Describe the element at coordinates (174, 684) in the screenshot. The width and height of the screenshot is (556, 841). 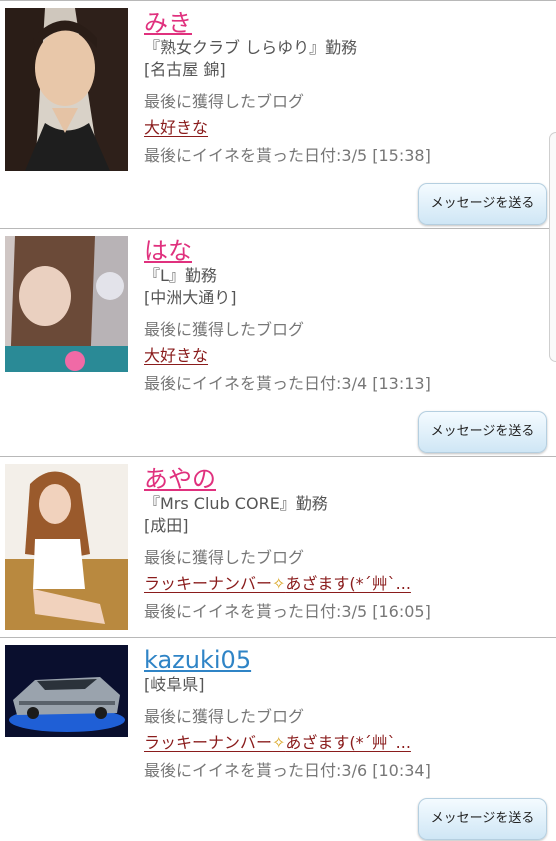
I see `area-text: [岐阜県]` at that location.